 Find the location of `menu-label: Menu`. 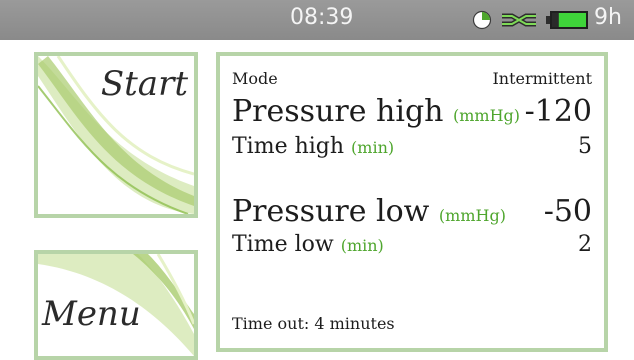

menu-label: Menu is located at coordinates (91, 314).